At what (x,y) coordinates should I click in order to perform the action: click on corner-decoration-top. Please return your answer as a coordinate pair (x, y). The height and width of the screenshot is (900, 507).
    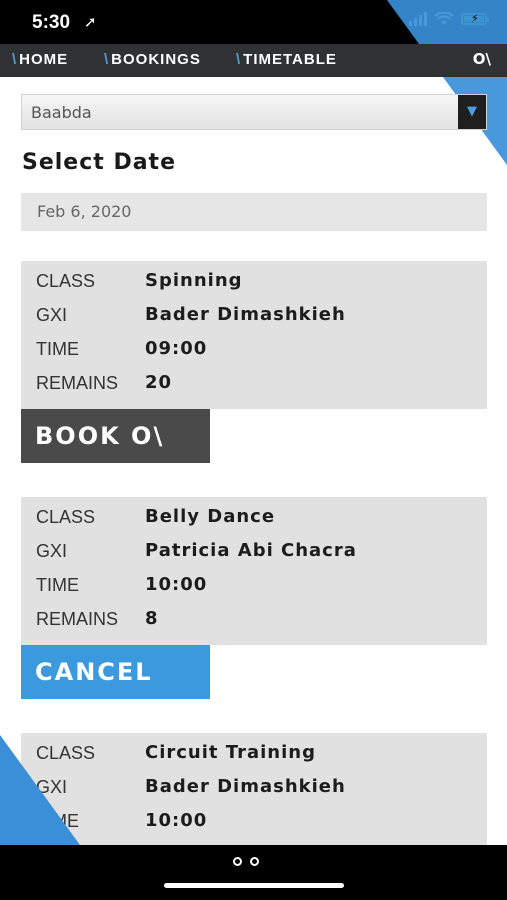
    Looking at the image, I should click on (447, 82).